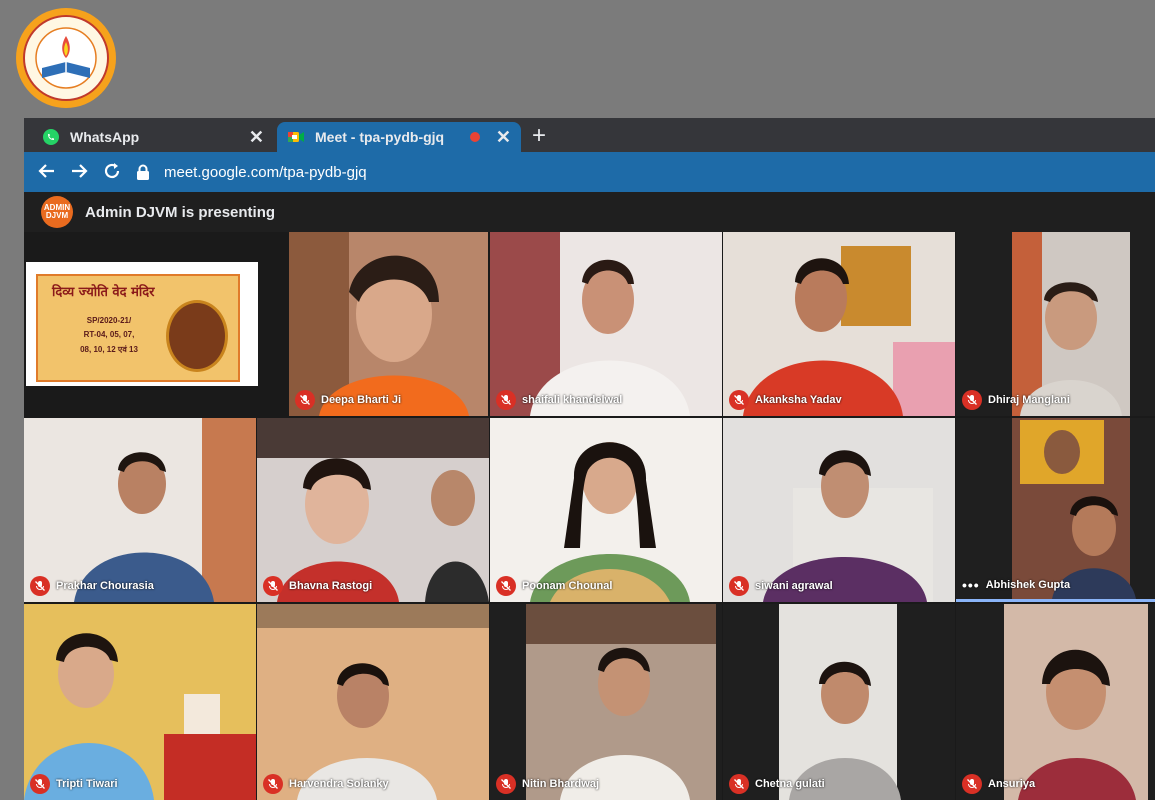 Image resolution: width=1155 pixels, height=800 pixels. I want to click on participant-tile: Poonam Chounal, so click(606, 510).